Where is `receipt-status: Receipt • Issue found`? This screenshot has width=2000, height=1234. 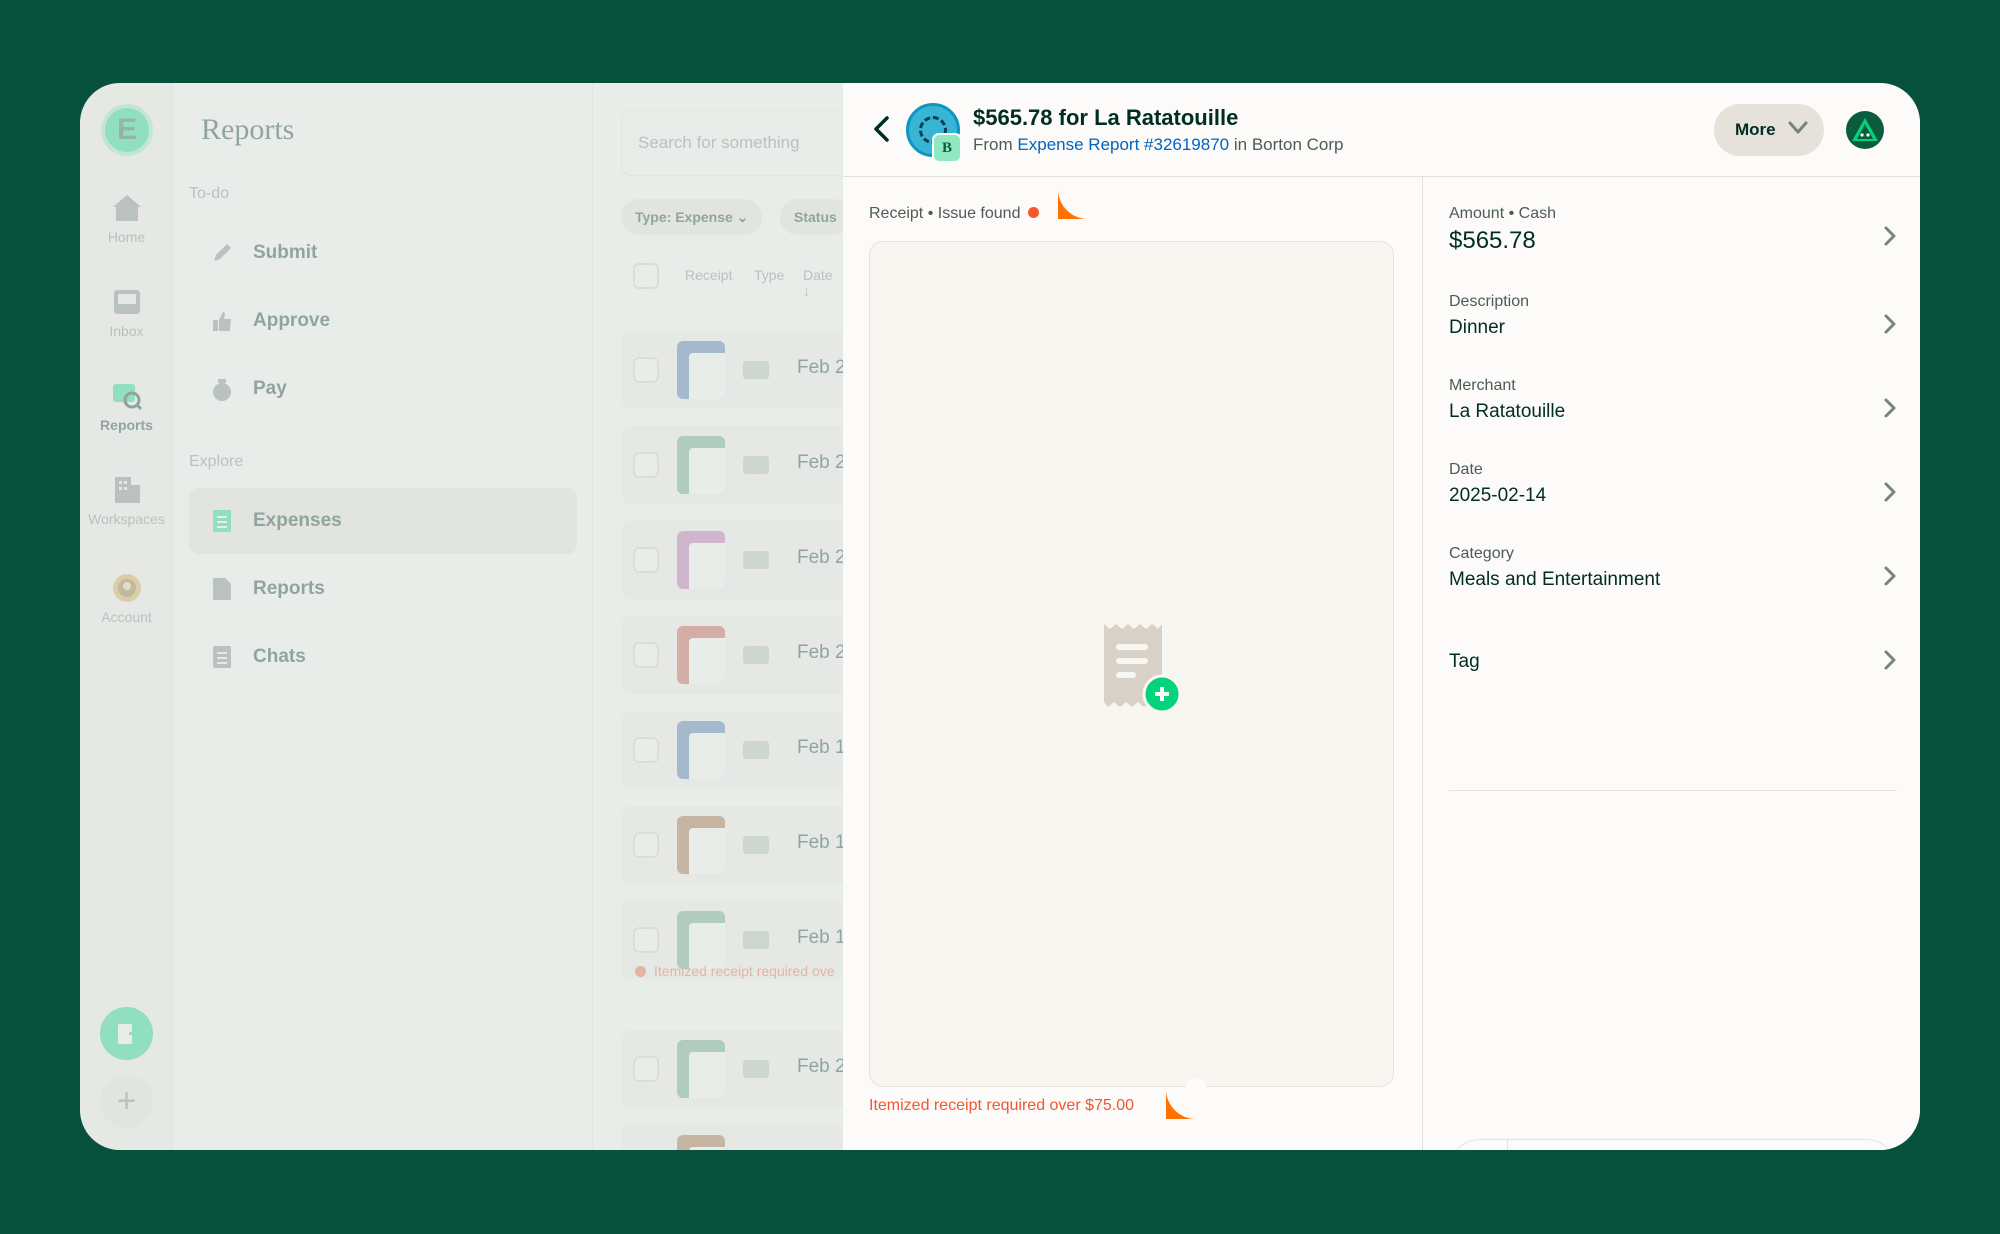 receipt-status: Receipt • Issue found is located at coordinates (954, 214).